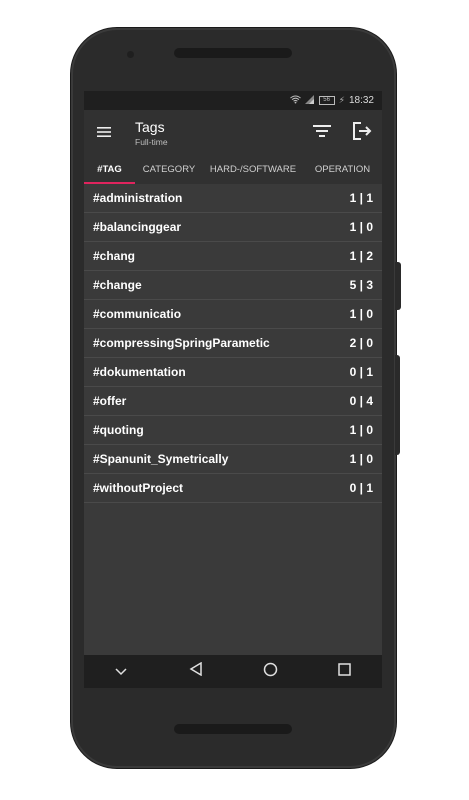 The width and height of the screenshot is (469, 800). I want to click on tag-name: #balancinggear, so click(137, 227).